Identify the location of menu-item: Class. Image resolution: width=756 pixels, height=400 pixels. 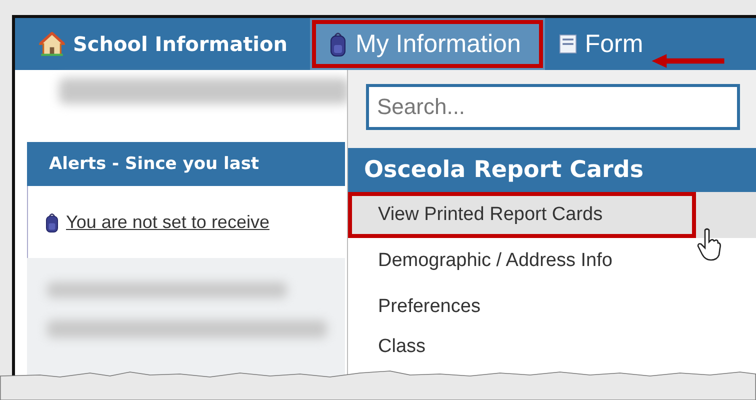
(552, 347).